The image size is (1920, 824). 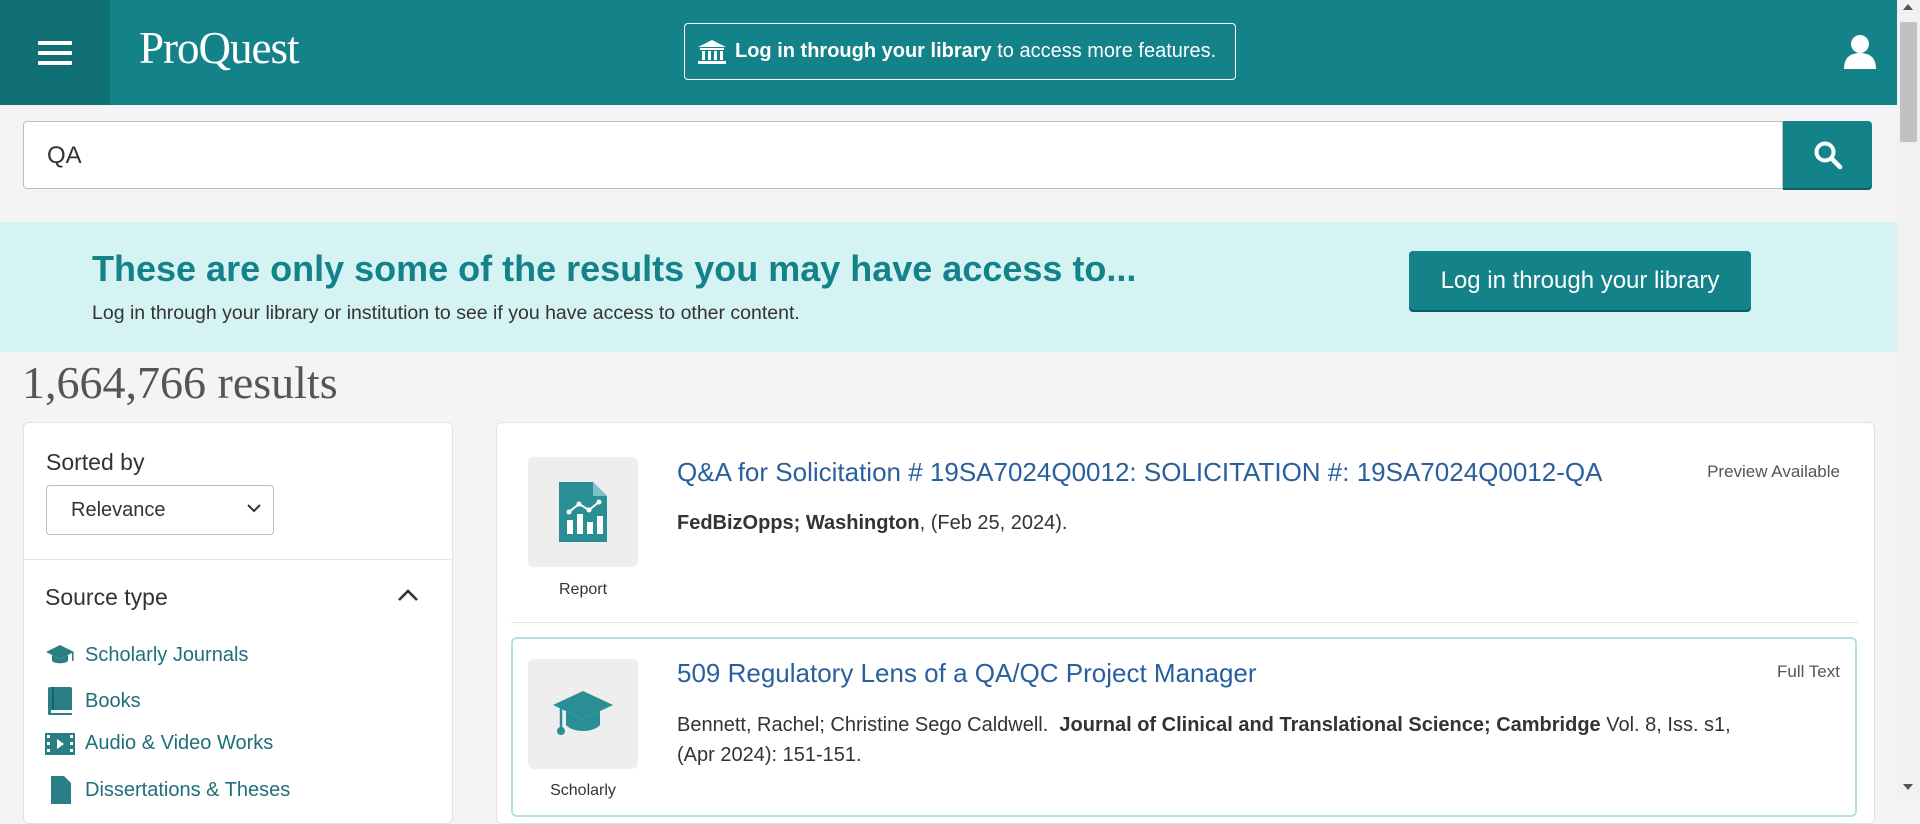 What do you see at coordinates (583, 589) in the screenshot?
I see `result-type-label: Report` at bounding box center [583, 589].